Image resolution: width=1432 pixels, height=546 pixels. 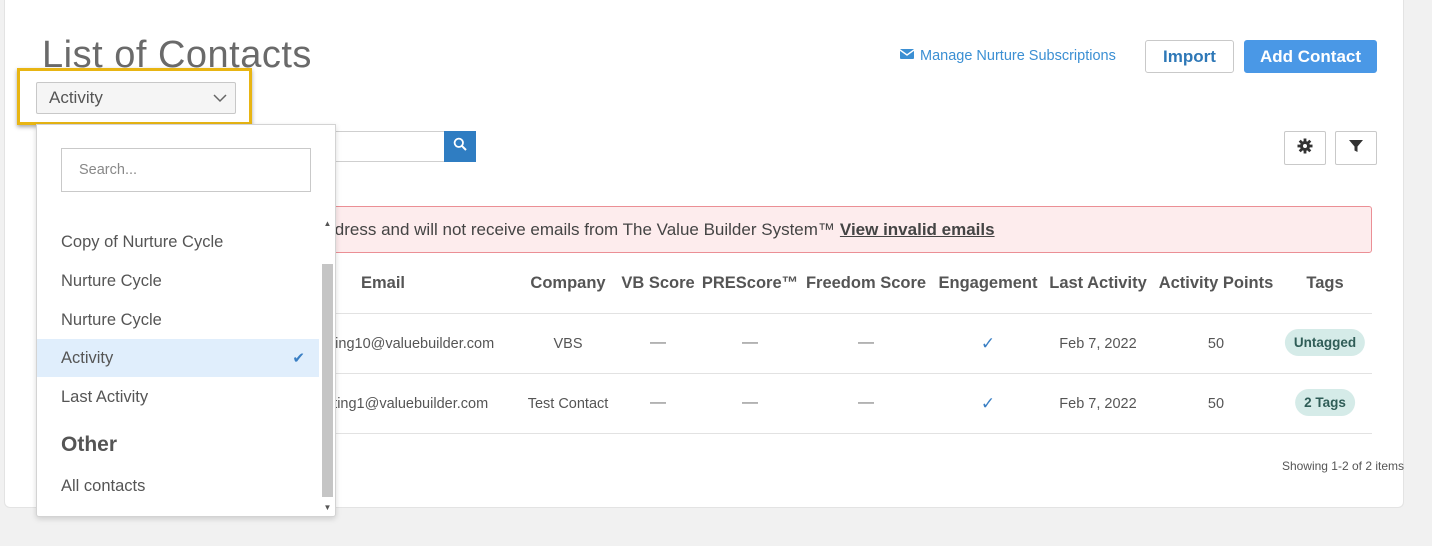 What do you see at coordinates (1098, 283) in the screenshot?
I see `column-header-last-activity: Last Activity` at bounding box center [1098, 283].